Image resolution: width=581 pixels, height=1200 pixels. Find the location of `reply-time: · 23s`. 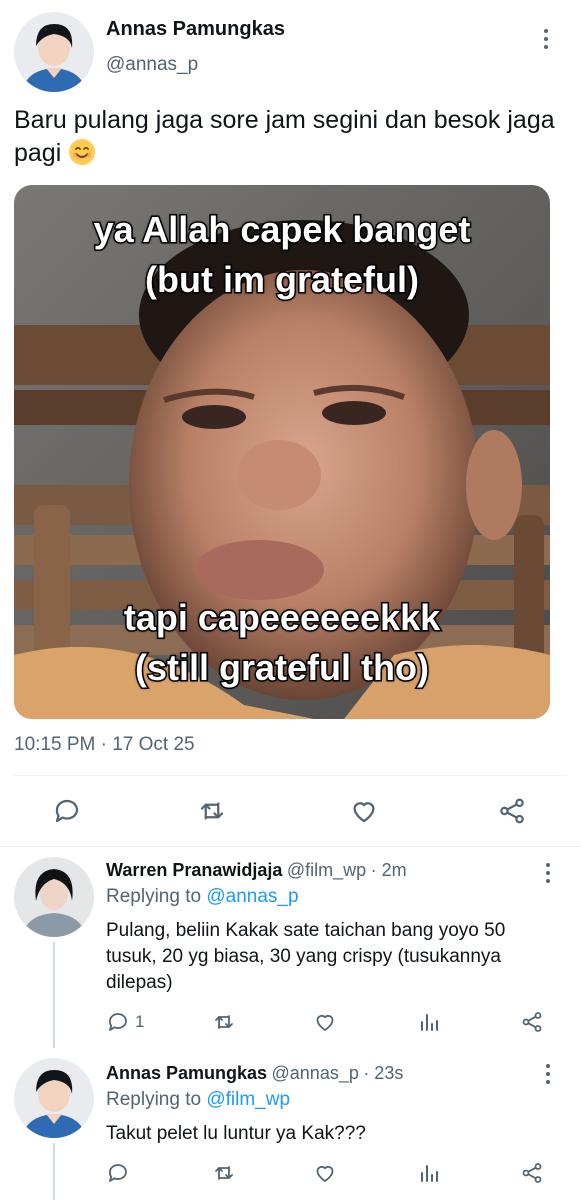

reply-time: · 23s is located at coordinates (383, 1073).